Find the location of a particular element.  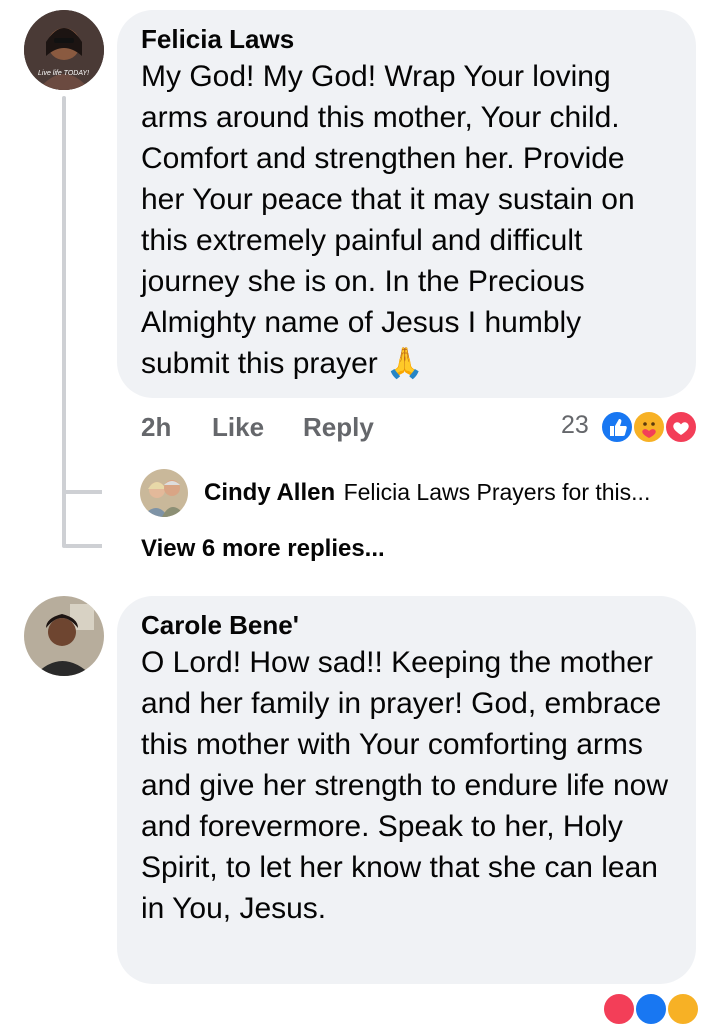

reply-button: Reply is located at coordinates (338, 427).